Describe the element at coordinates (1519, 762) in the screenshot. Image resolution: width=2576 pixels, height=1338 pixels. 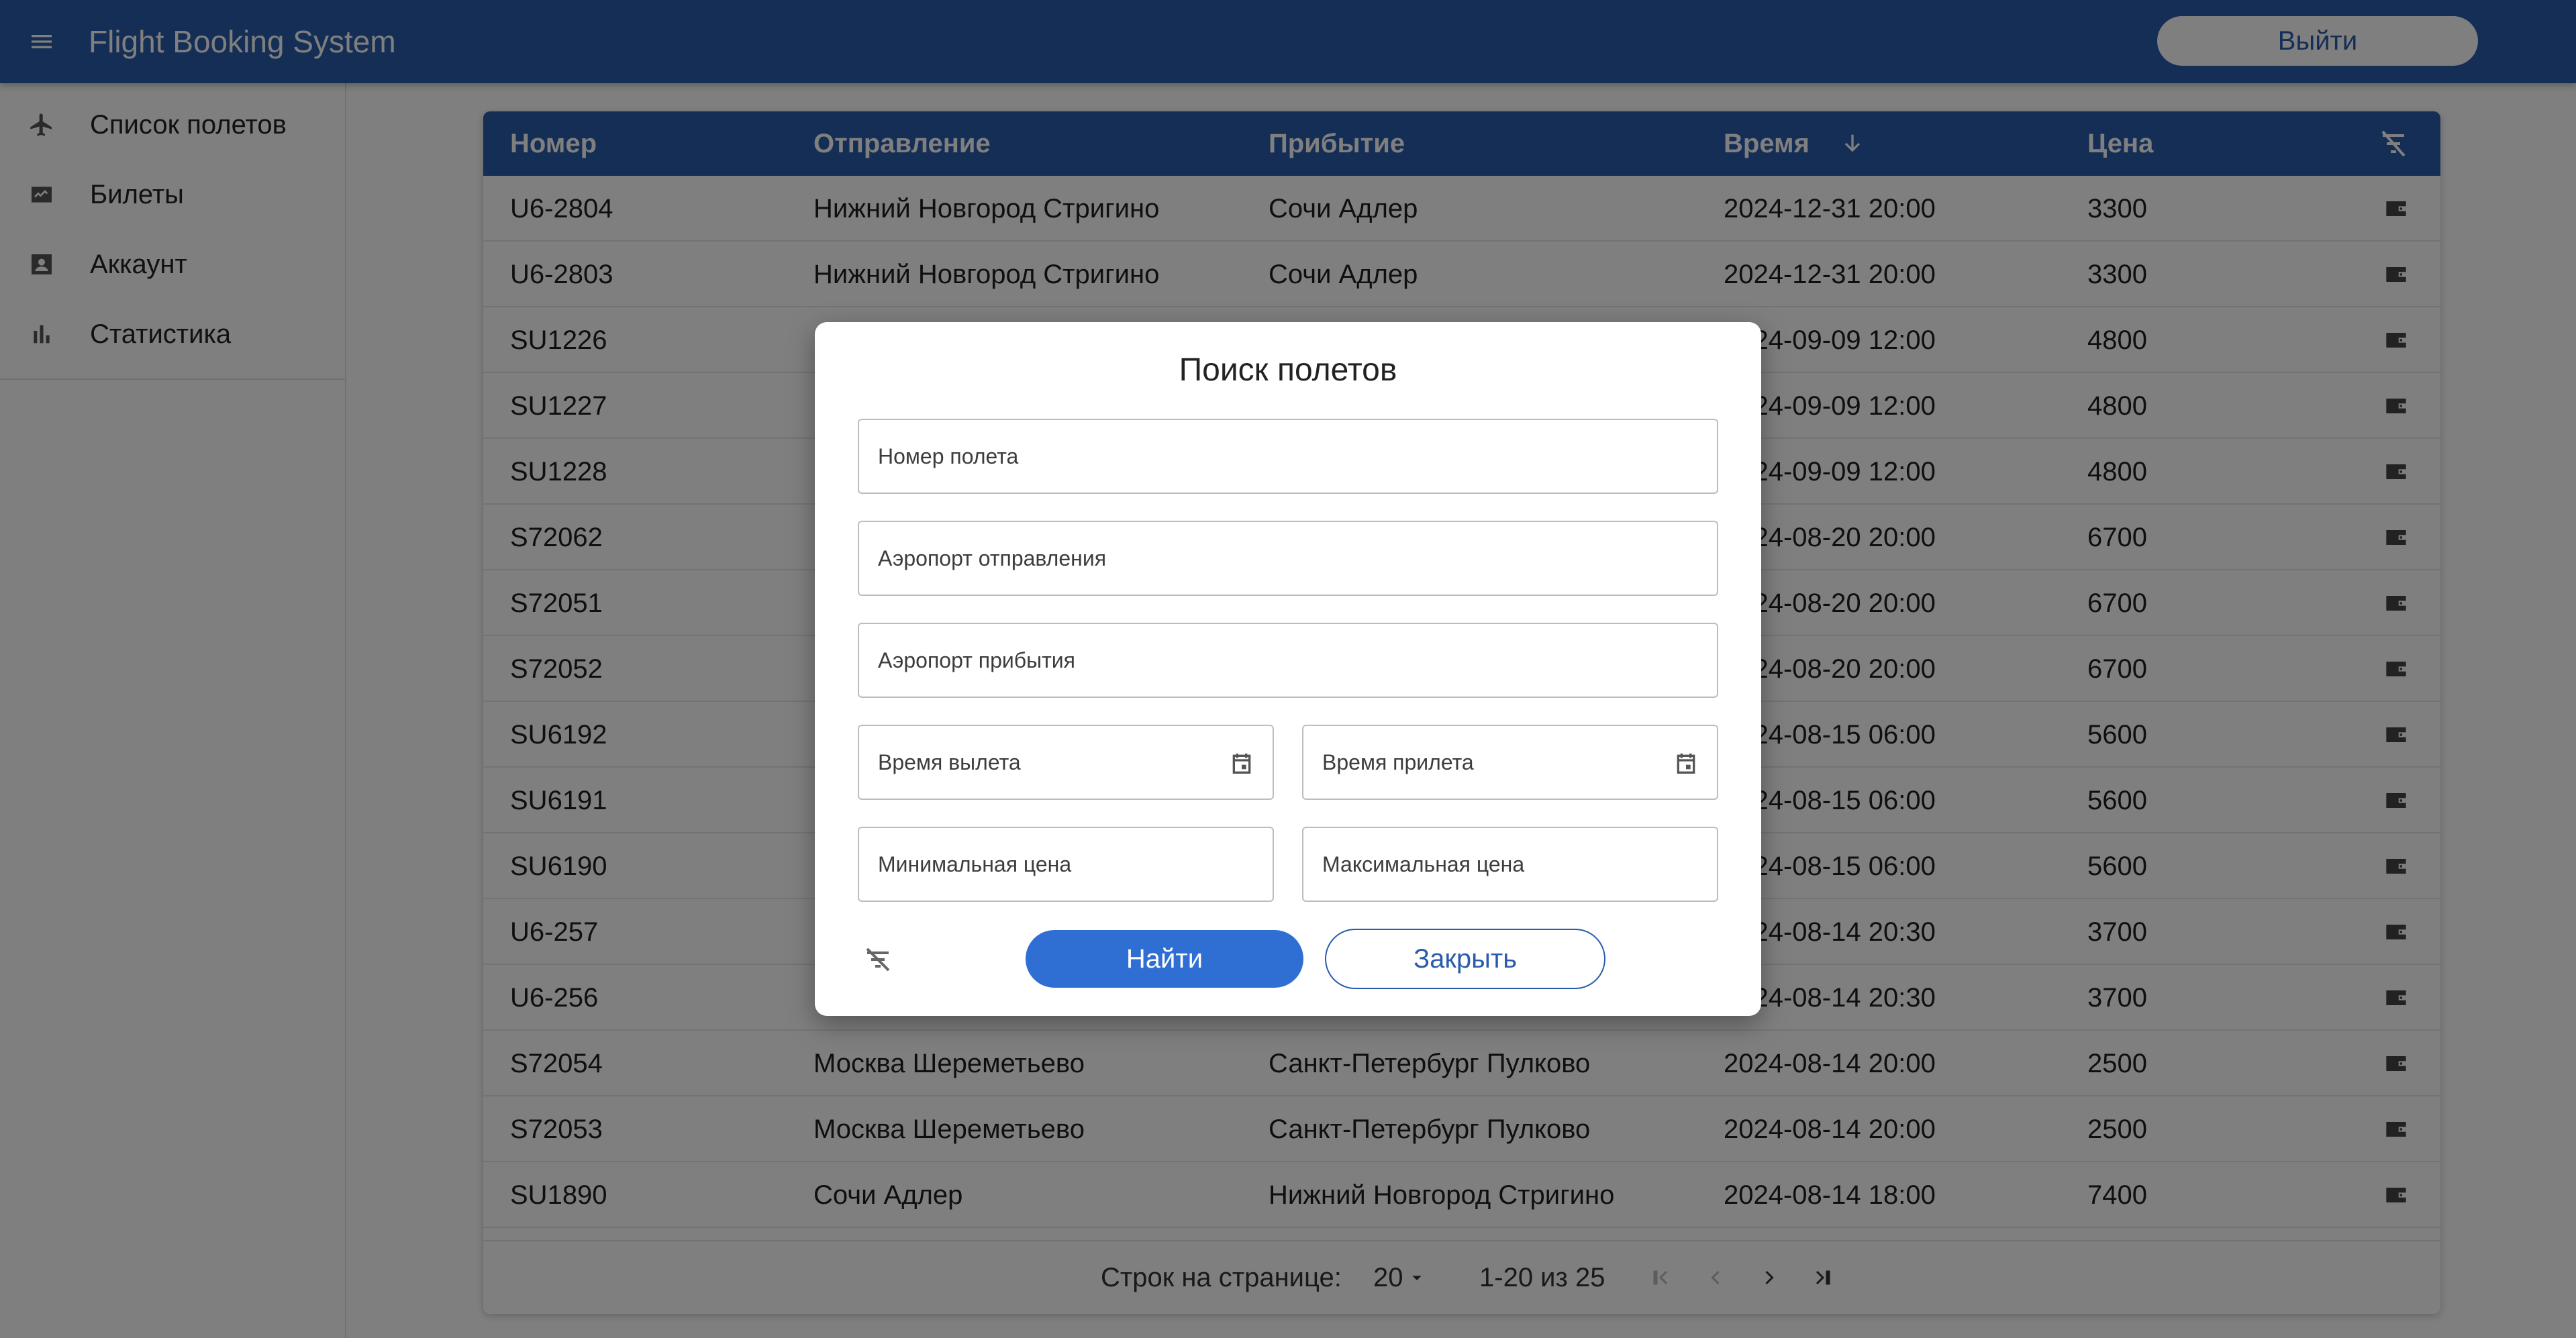
I see `arrival-time-input` at that location.